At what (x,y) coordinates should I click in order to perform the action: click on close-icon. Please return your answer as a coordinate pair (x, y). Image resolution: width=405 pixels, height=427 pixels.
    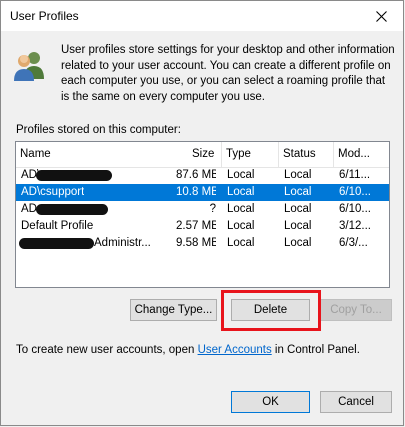
    Looking at the image, I should click on (381, 16).